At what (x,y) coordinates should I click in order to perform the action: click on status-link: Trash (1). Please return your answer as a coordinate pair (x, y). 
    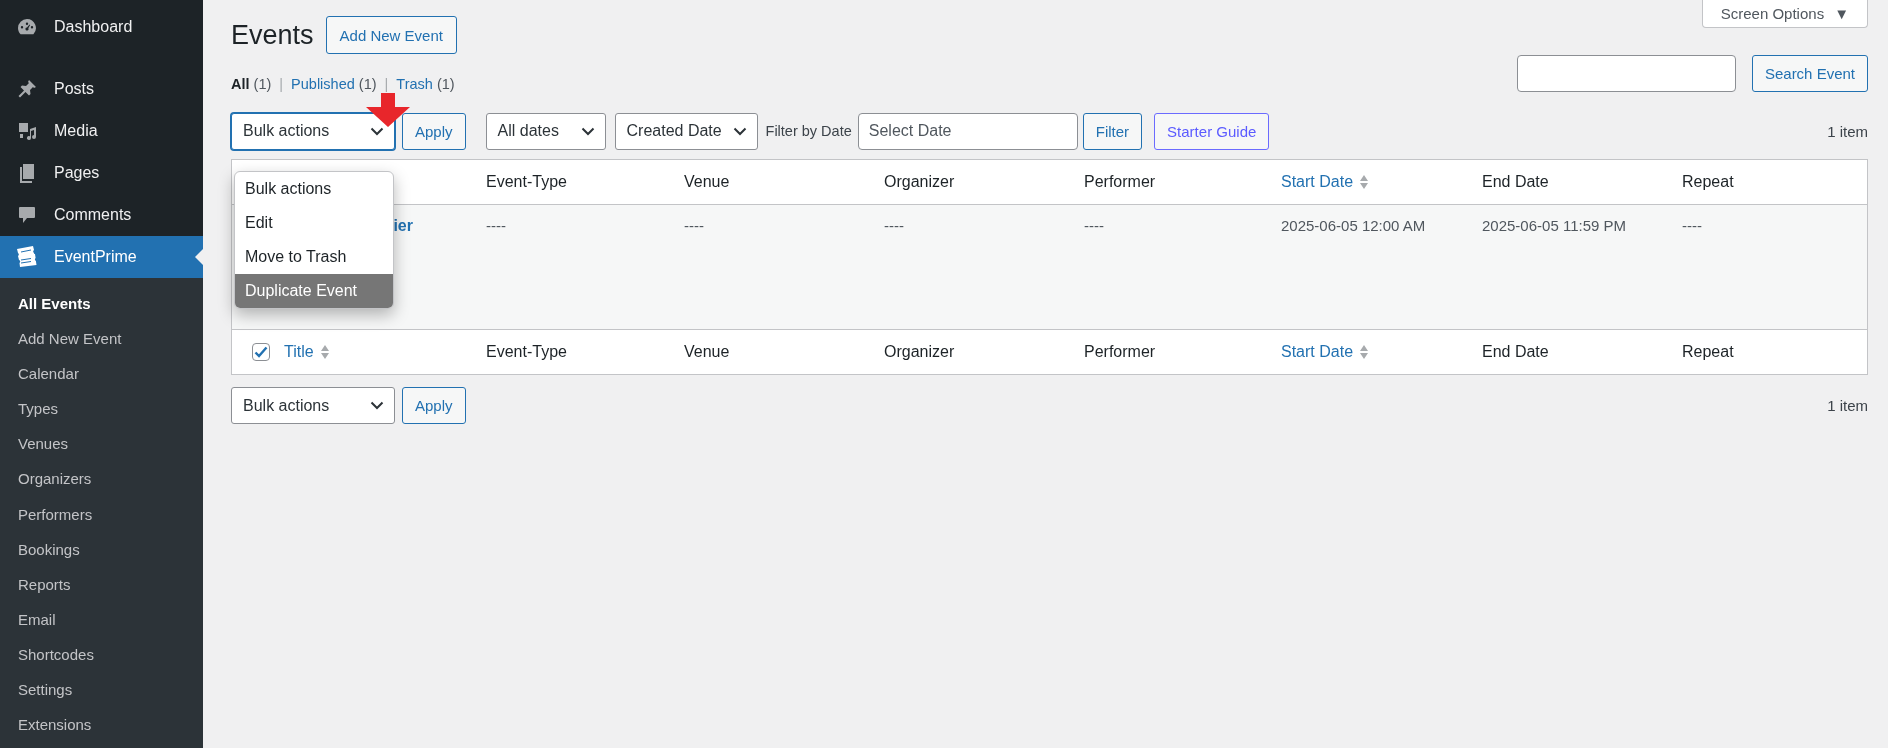
    Looking at the image, I should click on (425, 84).